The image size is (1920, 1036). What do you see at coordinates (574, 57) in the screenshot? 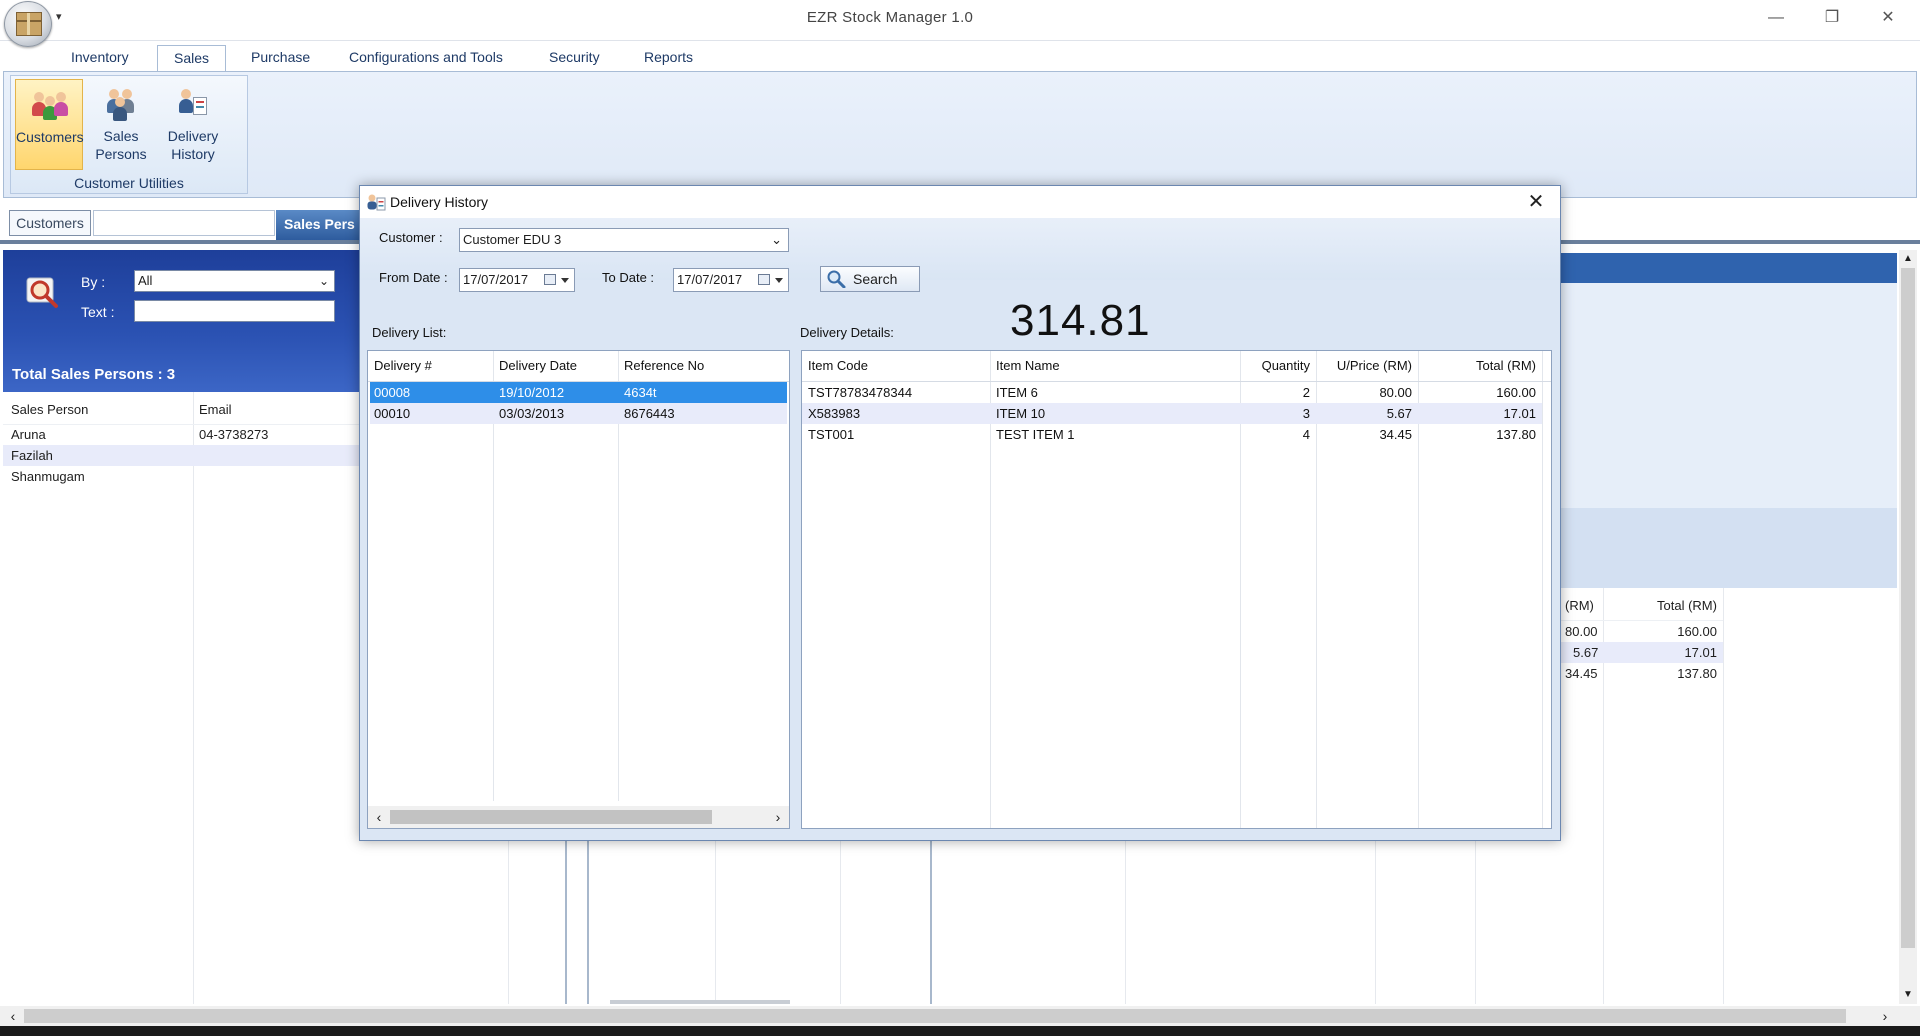
I see `tab-security: Security` at bounding box center [574, 57].